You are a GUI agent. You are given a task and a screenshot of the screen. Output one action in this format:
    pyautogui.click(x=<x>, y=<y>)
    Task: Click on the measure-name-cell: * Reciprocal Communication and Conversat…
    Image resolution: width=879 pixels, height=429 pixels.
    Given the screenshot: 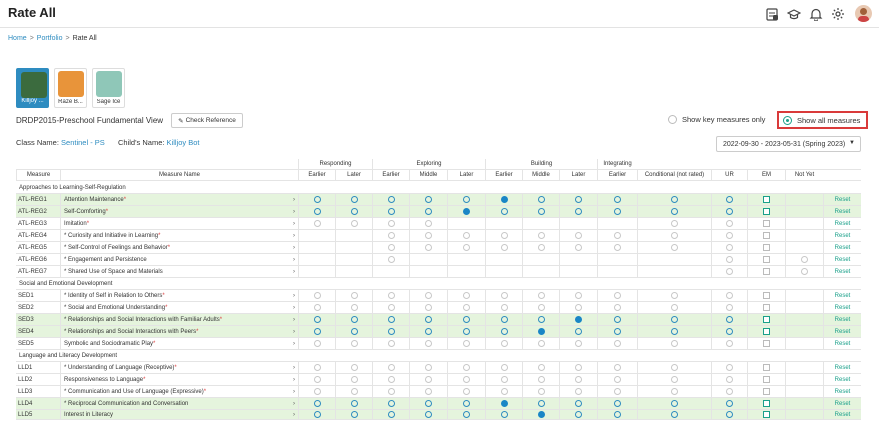 What is the action you would take?
    pyautogui.click(x=179, y=403)
    